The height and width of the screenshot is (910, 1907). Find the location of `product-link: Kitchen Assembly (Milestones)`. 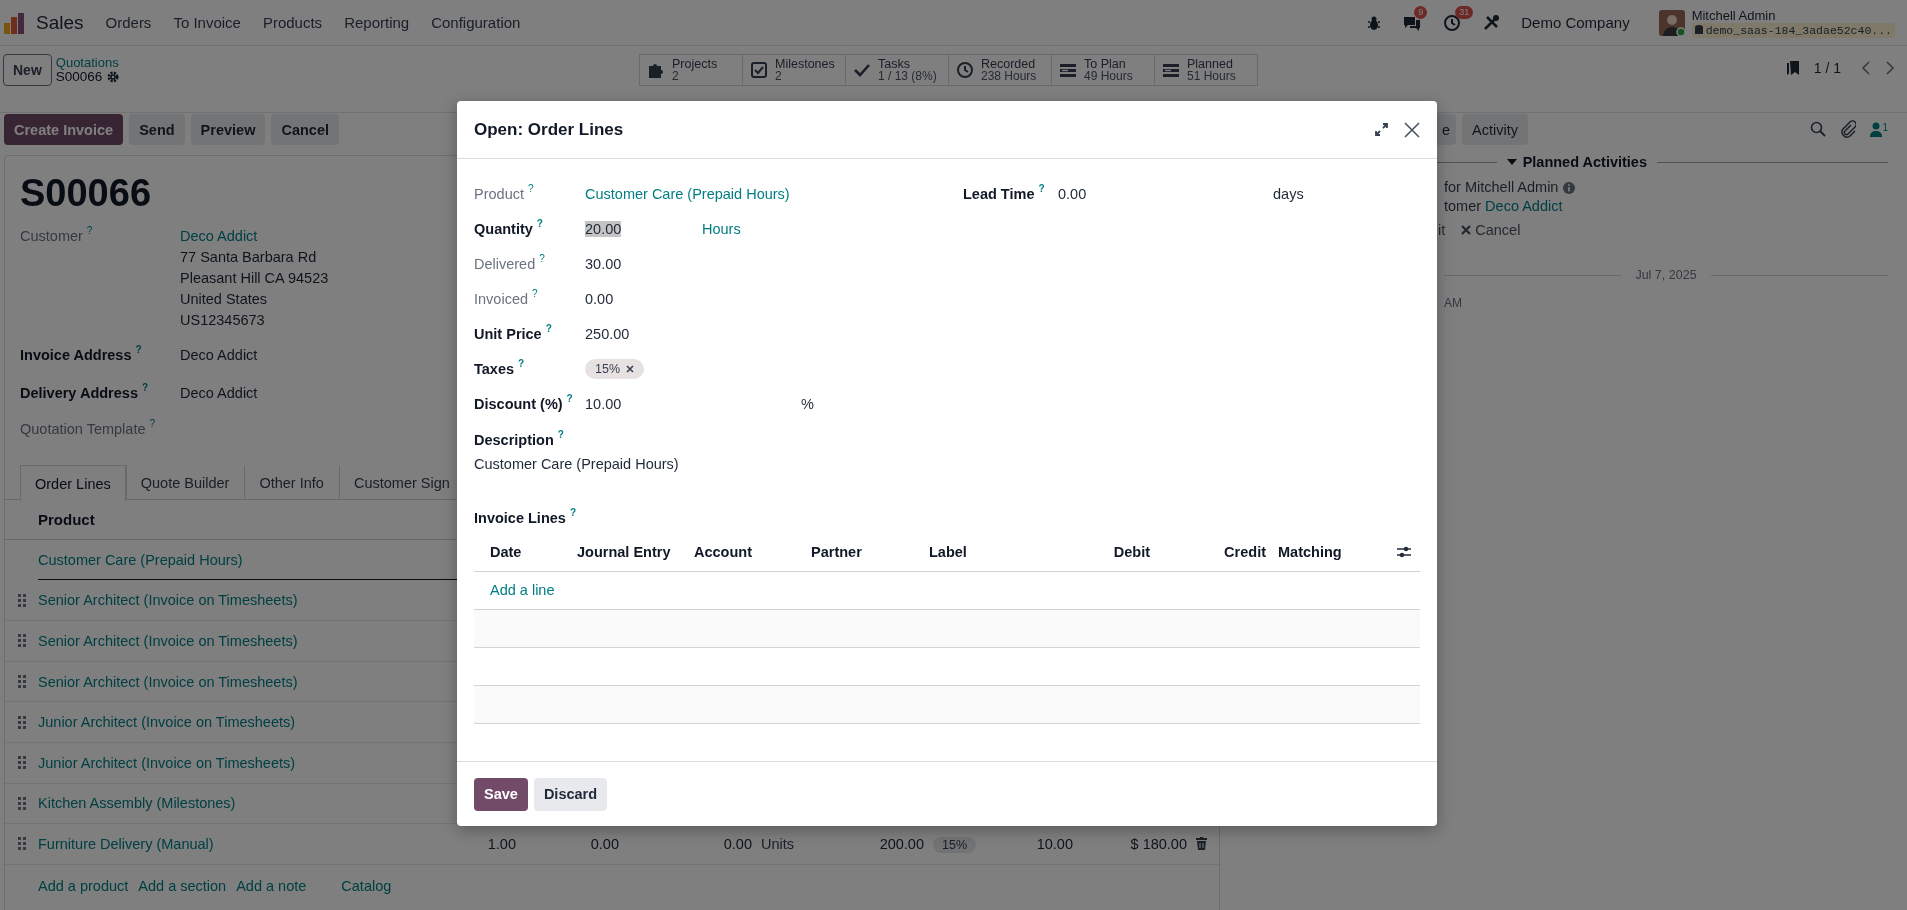

product-link: Kitchen Assembly (Milestones) is located at coordinates (137, 803).